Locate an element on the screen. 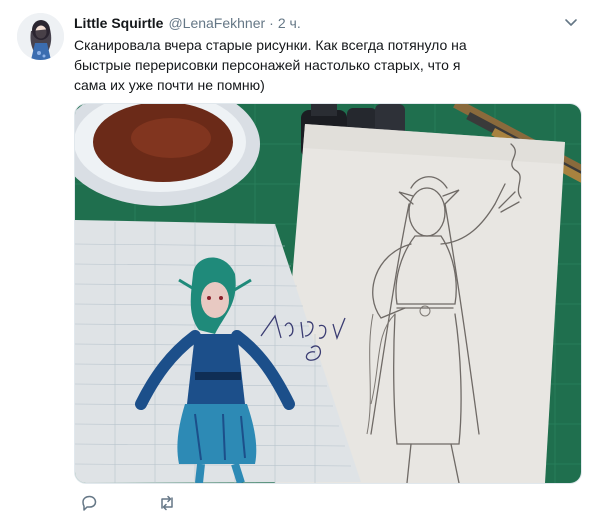 This screenshot has width=593, height=514. avatar-image is located at coordinates (40, 36).